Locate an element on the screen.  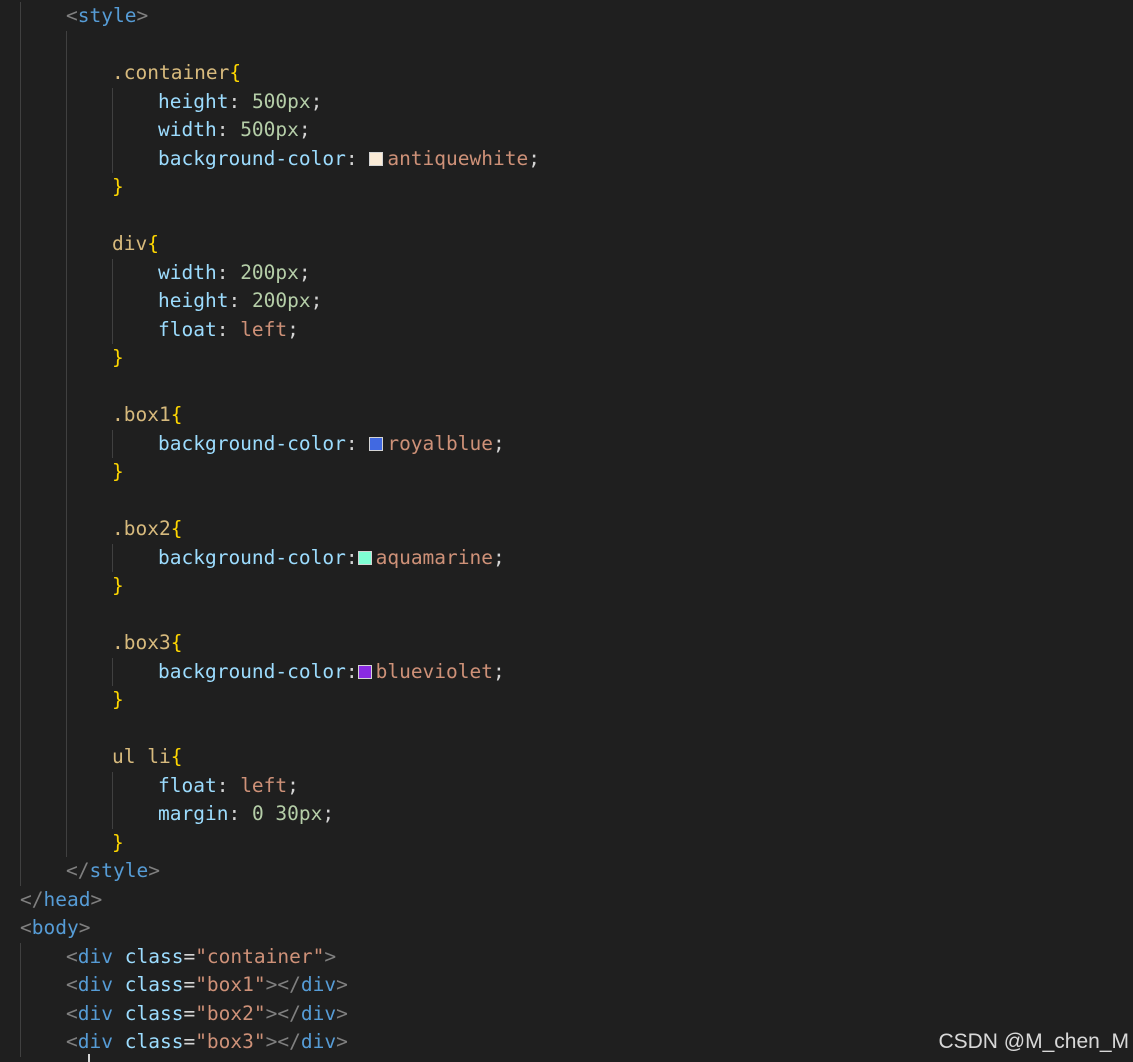
code-line: ul li{ is located at coordinates (147, 757).